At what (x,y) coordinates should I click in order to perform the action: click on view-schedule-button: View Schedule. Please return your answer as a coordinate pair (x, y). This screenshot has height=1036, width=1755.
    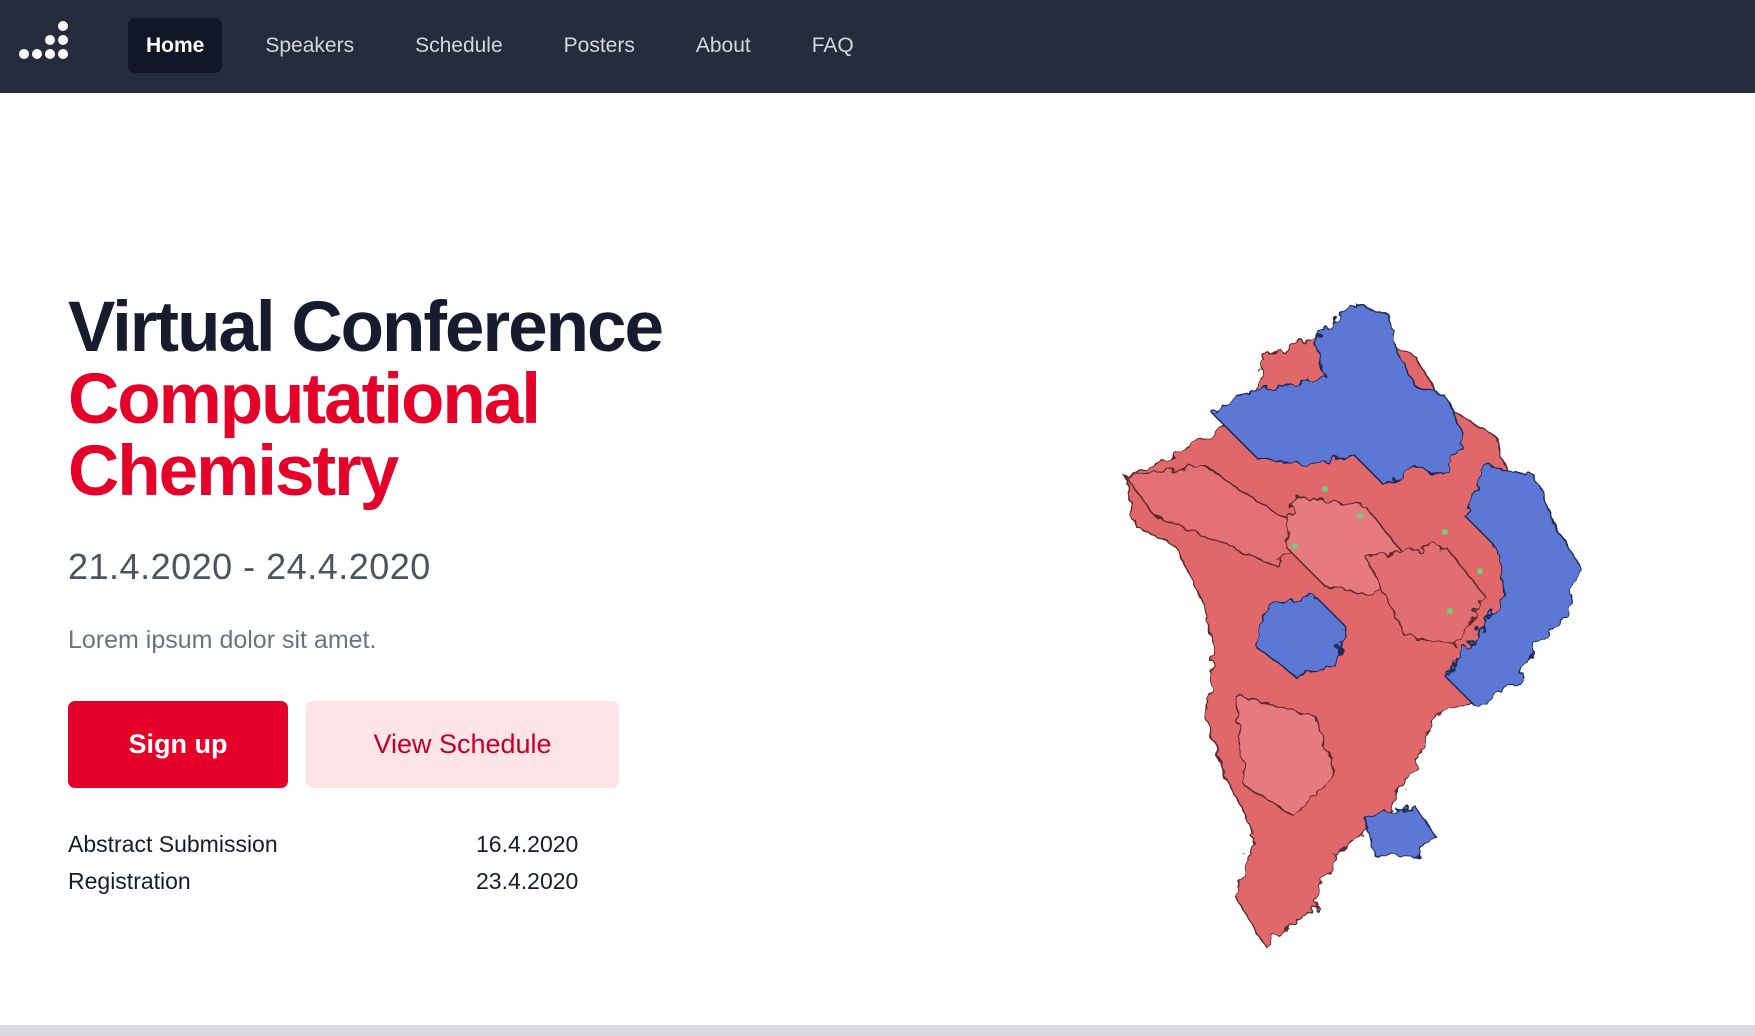
    Looking at the image, I should click on (462, 744).